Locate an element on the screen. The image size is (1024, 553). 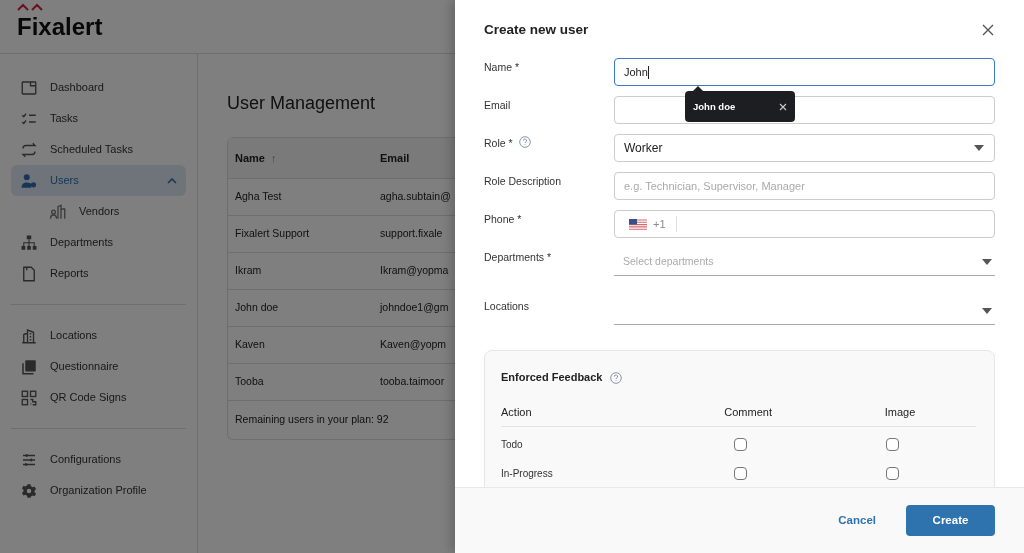
window-icon is located at coordinates (29, 87).